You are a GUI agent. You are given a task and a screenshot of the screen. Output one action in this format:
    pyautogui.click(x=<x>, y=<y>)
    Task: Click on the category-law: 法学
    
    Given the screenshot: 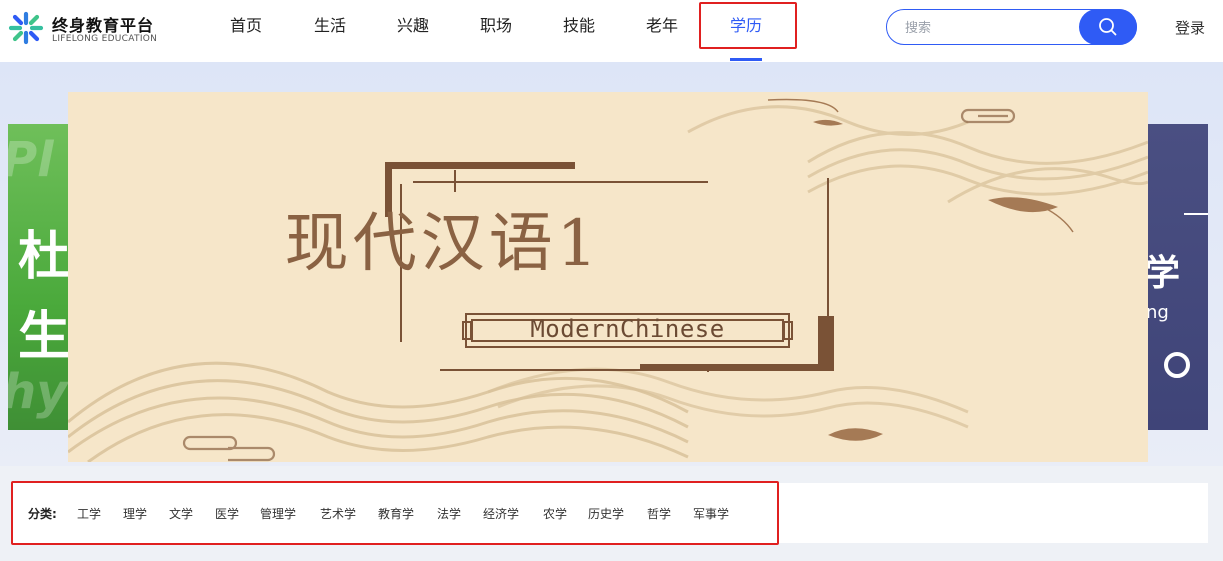 What is the action you would take?
    pyautogui.click(x=449, y=513)
    